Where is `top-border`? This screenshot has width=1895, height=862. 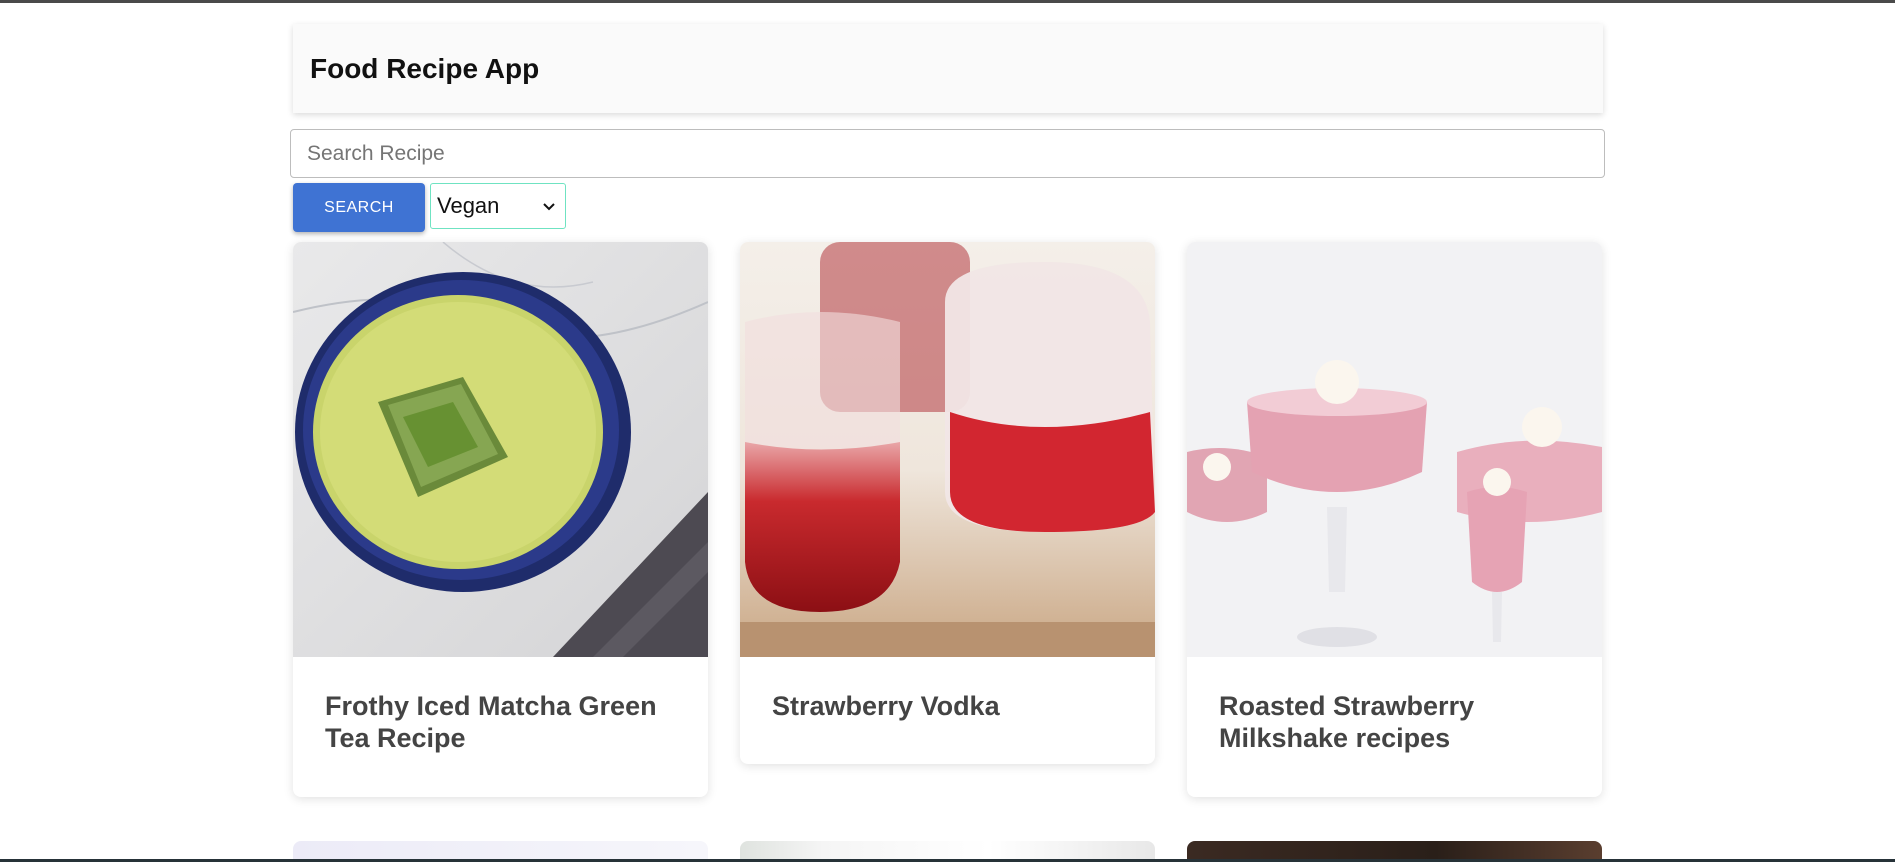
top-border is located at coordinates (947, 1).